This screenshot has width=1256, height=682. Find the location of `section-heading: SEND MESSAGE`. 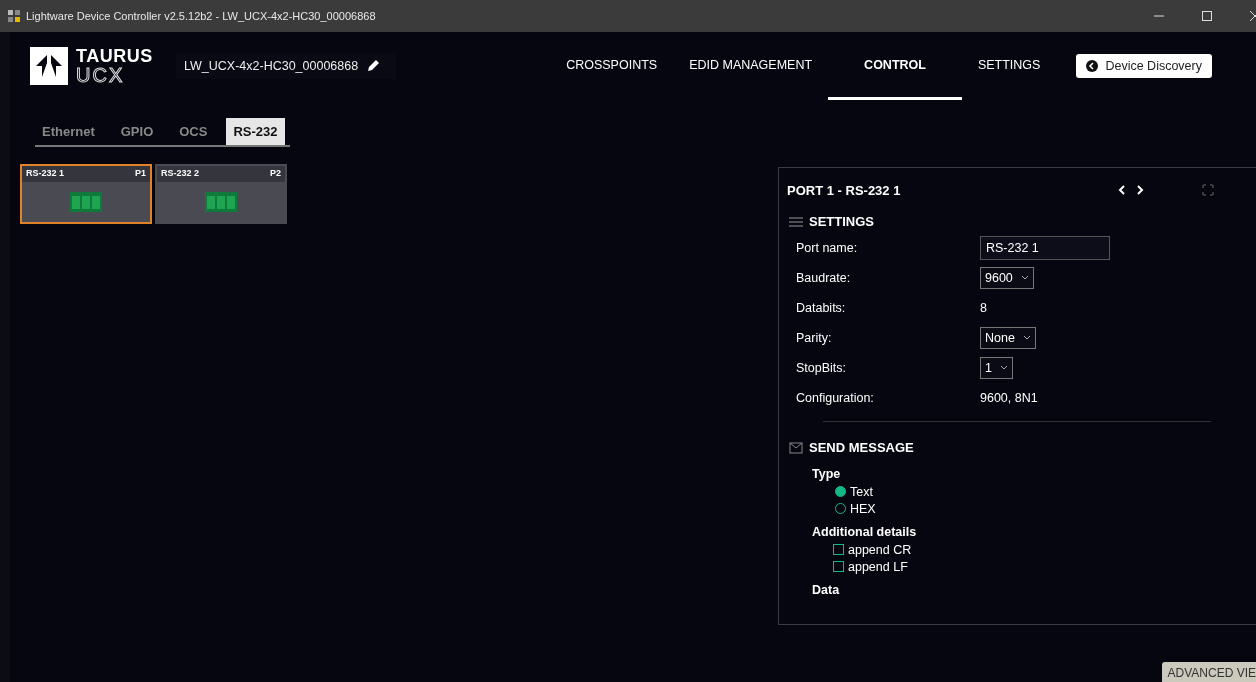

section-heading: SEND MESSAGE is located at coordinates (861, 447).